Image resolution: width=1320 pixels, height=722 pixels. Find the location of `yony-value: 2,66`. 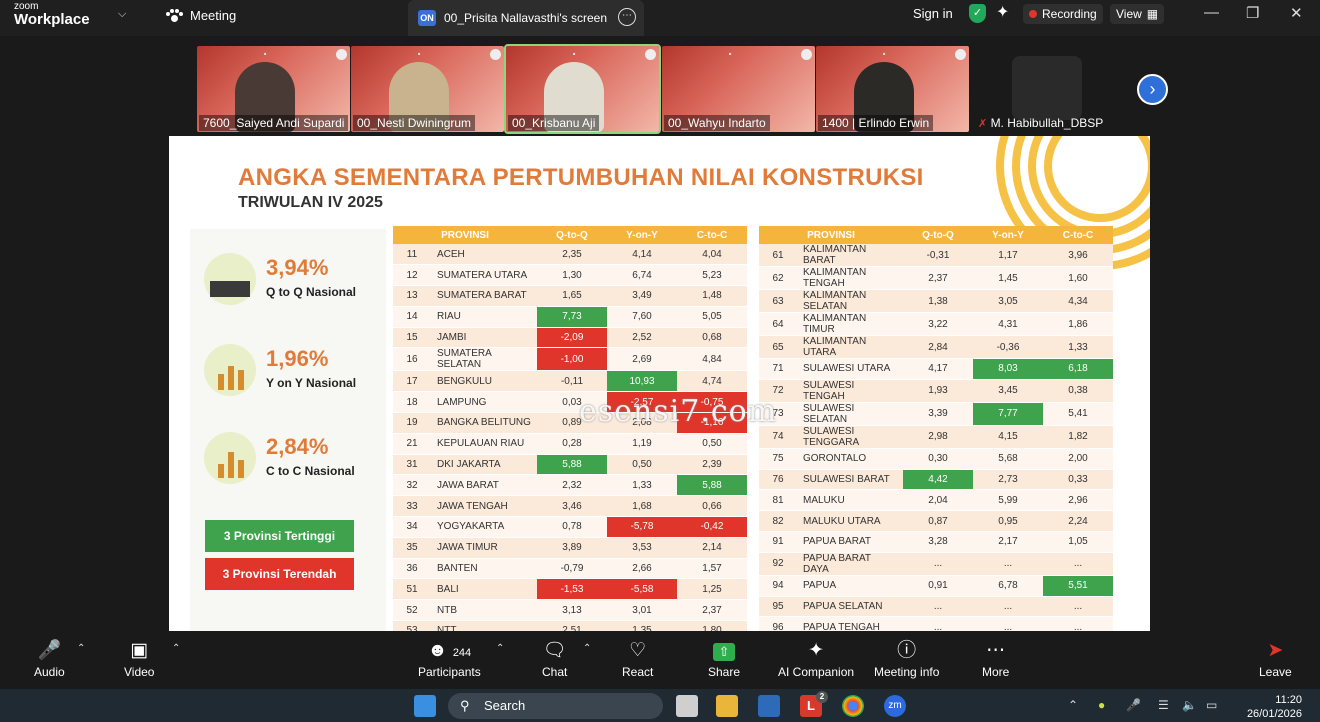

yony-value: 2,66 is located at coordinates (642, 569).